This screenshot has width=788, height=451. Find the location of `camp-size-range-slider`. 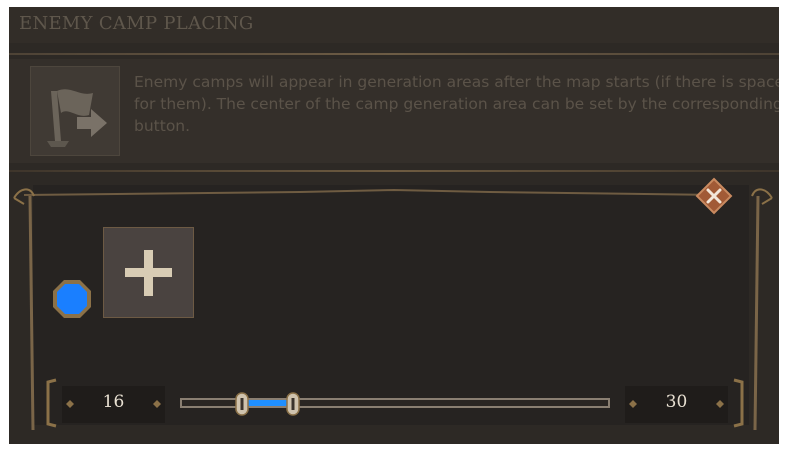

camp-size-range-slider is located at coordinates (396, 404).